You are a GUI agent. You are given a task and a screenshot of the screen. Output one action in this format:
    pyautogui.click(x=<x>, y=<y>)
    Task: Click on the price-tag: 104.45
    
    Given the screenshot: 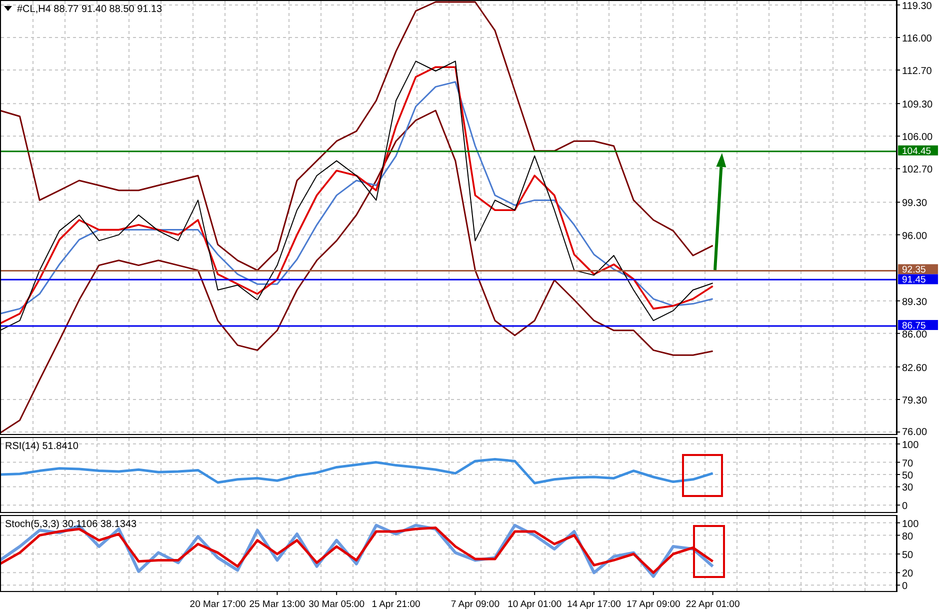 What is the action you would take?
    pyautogui.click(x=918, y=151)
    